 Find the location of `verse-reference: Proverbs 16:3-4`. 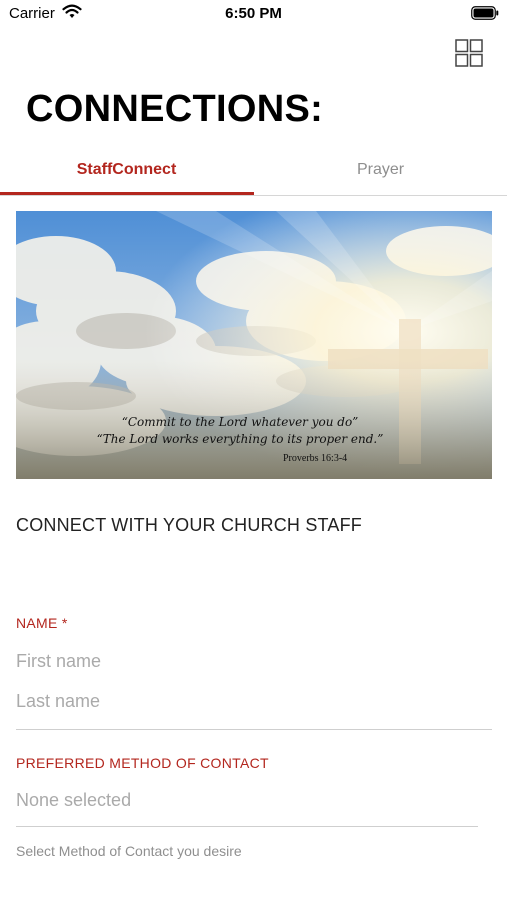

verse-reference: Proverbs 16:3-4 is located at coordinates (315, 458).